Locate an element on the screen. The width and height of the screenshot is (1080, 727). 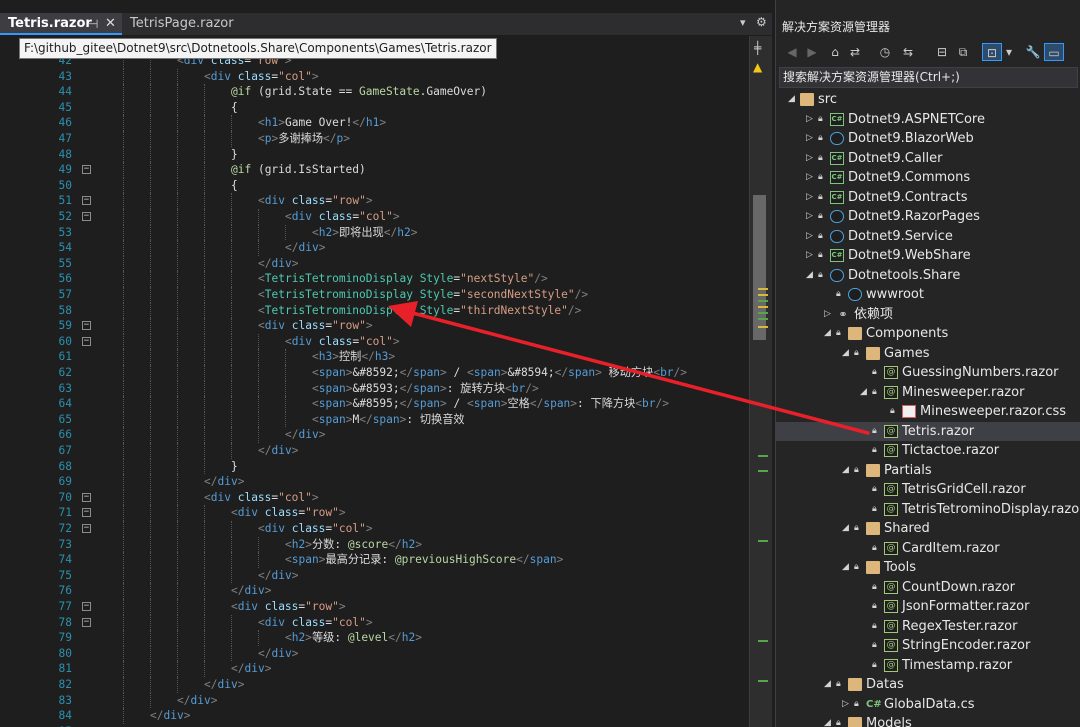
code-line: 55 </div> is located at coordinates (374, 263).